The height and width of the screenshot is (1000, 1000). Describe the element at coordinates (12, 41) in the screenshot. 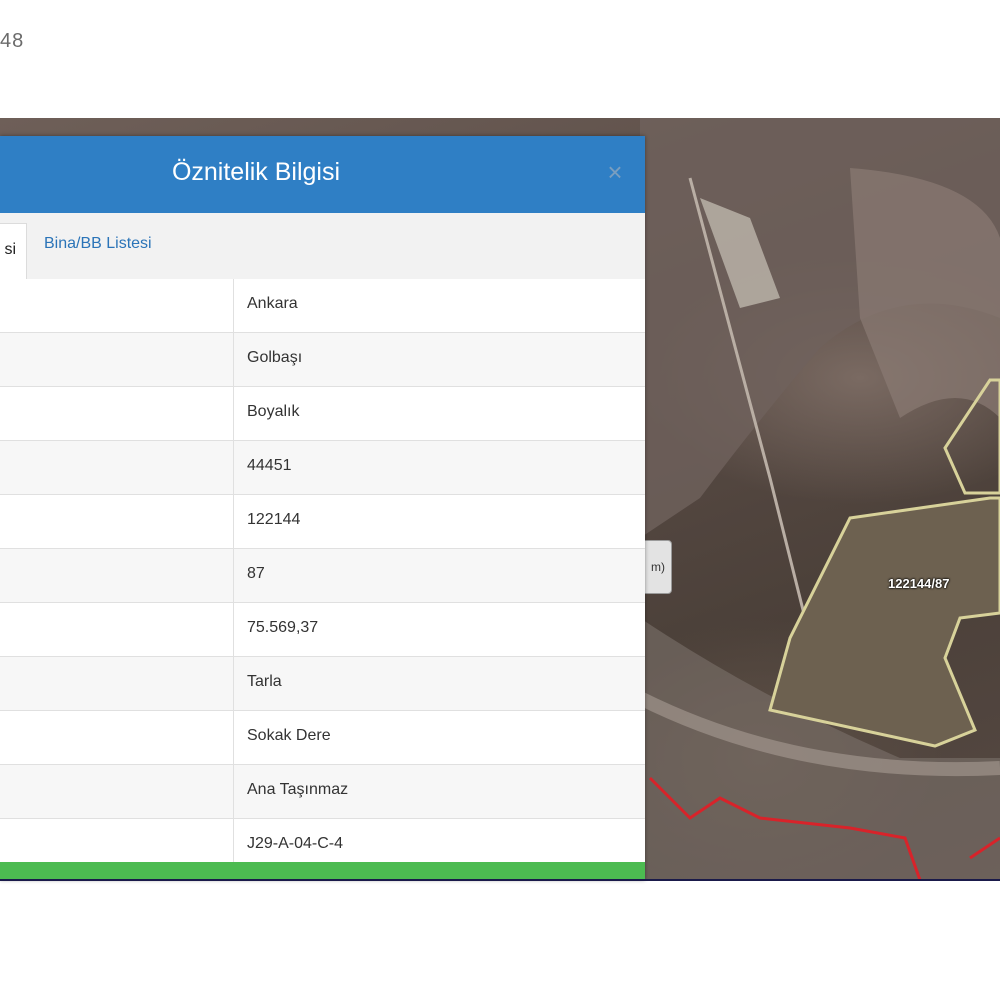

I see `page-number-text: 48` at that location.